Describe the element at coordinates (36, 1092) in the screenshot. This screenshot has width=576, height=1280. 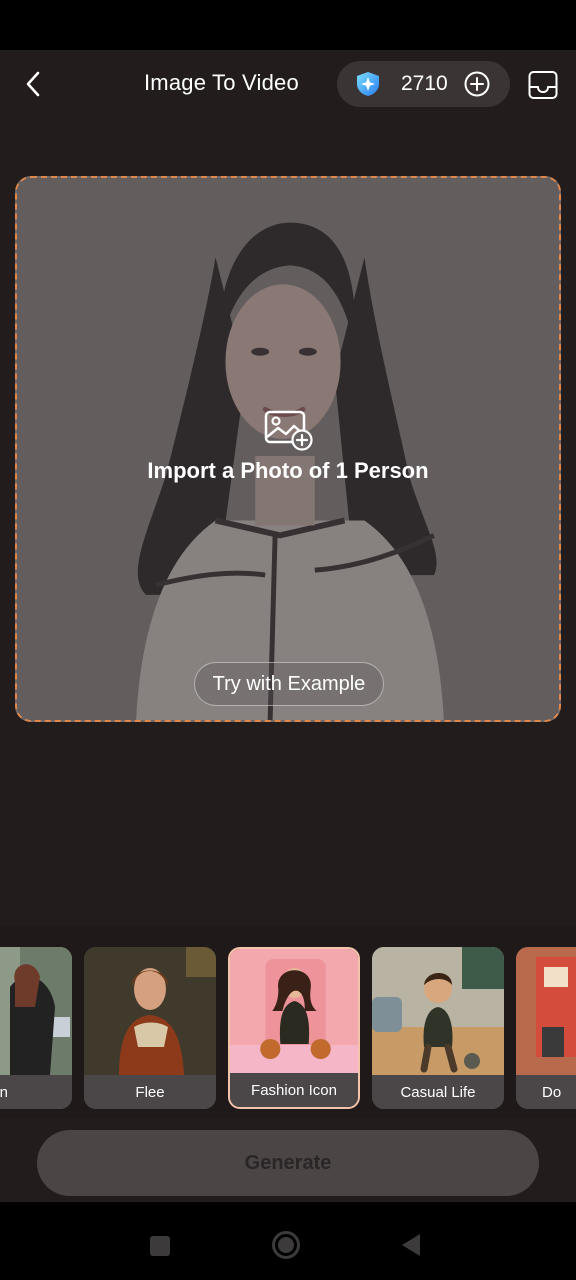
I see `template-label: n` at that location.